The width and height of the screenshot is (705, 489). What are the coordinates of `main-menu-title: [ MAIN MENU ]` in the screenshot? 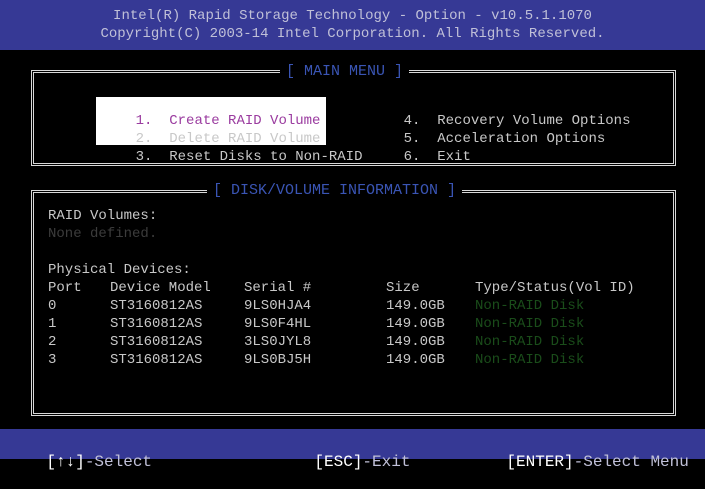 It's located at (345, 72).